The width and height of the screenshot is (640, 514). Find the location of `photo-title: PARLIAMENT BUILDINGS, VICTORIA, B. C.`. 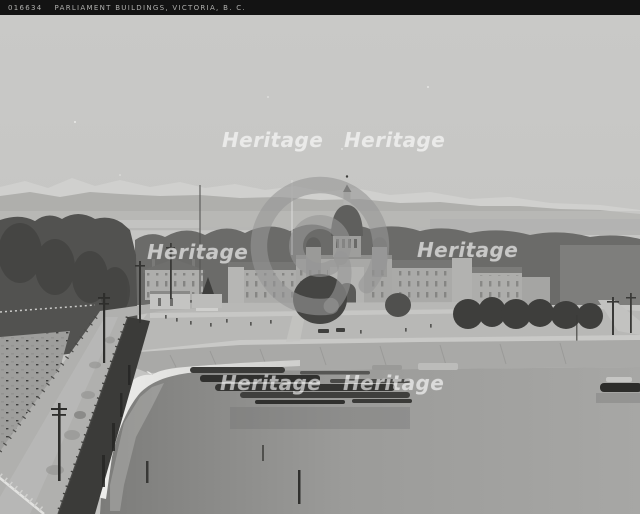

photo-title: PARLIAMENT BUILDINGS, VICTORIA, B. C. is located at coordinates (150, 7).